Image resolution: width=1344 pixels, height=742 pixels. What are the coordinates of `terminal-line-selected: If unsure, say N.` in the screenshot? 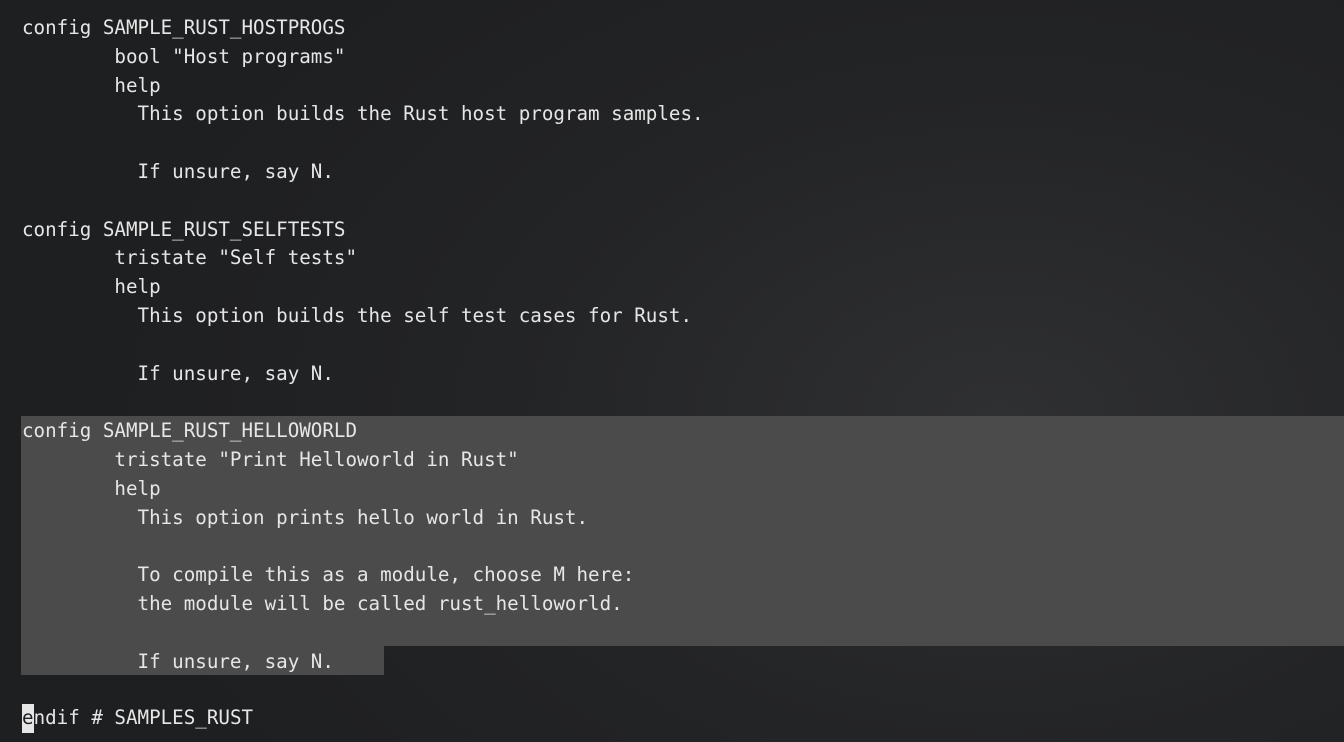 It's located at (178, 661).